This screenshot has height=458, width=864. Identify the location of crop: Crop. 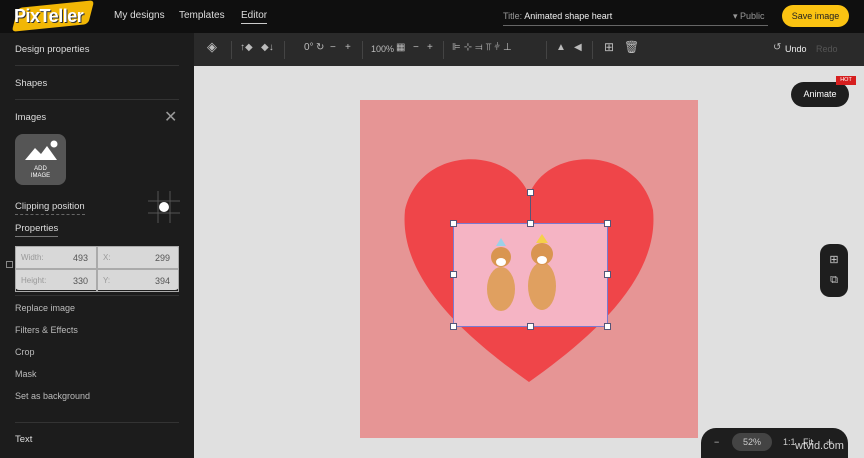
(25, 352).